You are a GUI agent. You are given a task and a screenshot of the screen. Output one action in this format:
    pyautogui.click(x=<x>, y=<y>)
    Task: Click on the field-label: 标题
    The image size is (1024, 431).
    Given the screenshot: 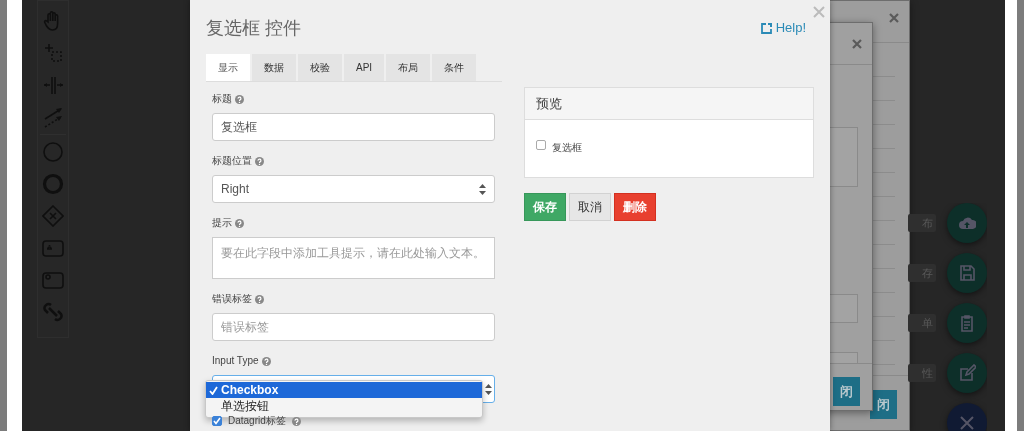 What is the action you would take?
    pyautogui.click(x=222, y=99)
    